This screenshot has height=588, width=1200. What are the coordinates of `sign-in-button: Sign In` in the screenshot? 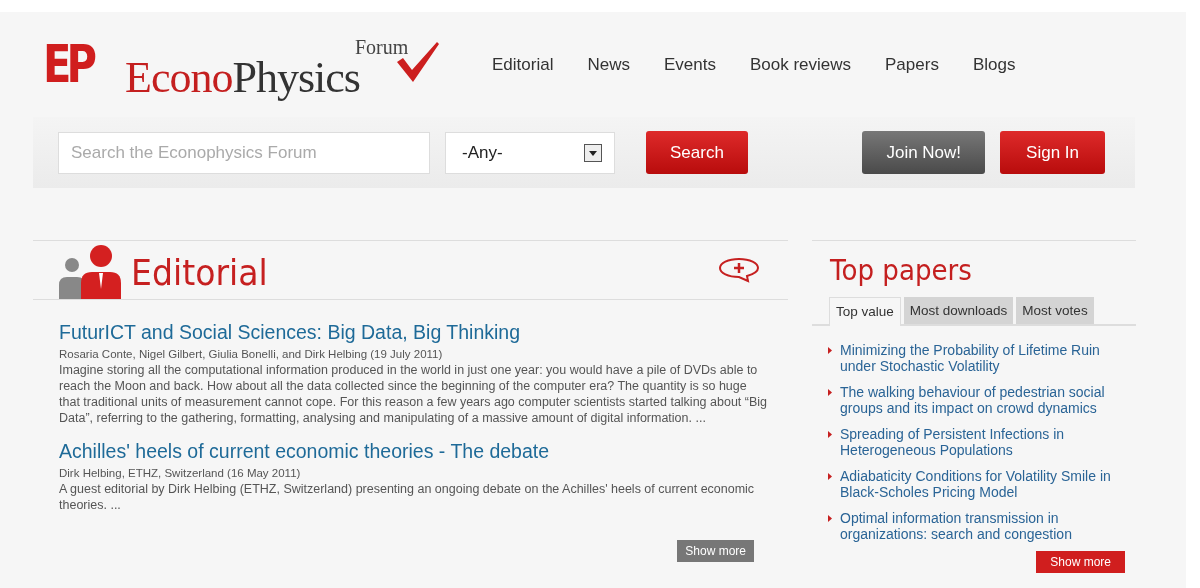 It's located at (1052, 152).